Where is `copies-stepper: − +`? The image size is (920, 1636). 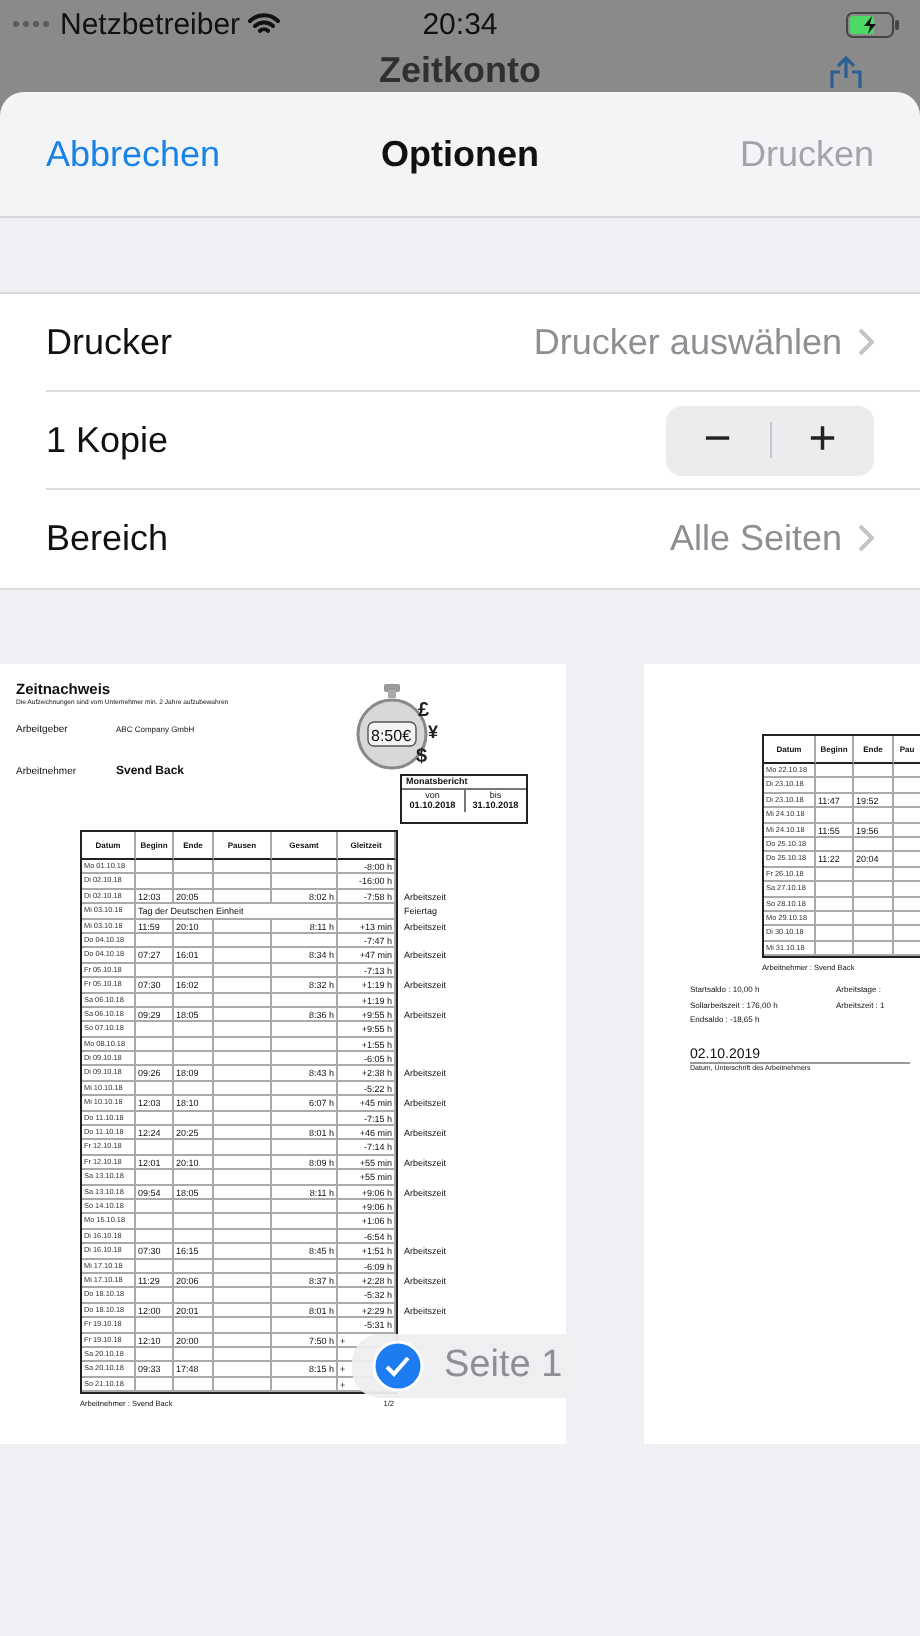 copies-stepper: − + is located at coordinates (770, 440).